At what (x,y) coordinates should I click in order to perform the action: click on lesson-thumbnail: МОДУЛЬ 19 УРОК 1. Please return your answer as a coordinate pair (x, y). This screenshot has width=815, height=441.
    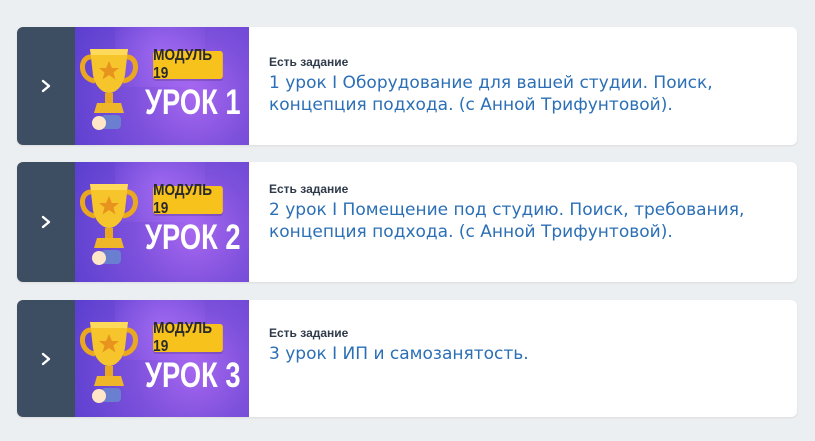
    Looking at the image, I should click on (162, 86).